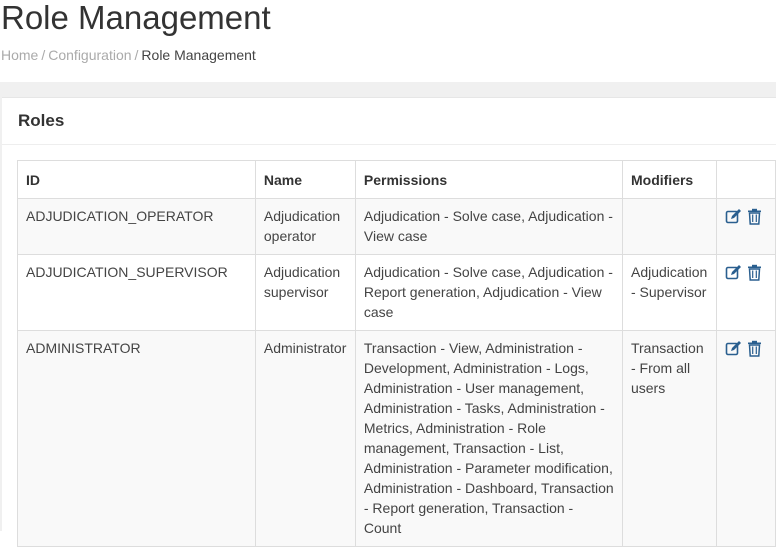  I want to click on cell-modifiers, so click(669, 226).